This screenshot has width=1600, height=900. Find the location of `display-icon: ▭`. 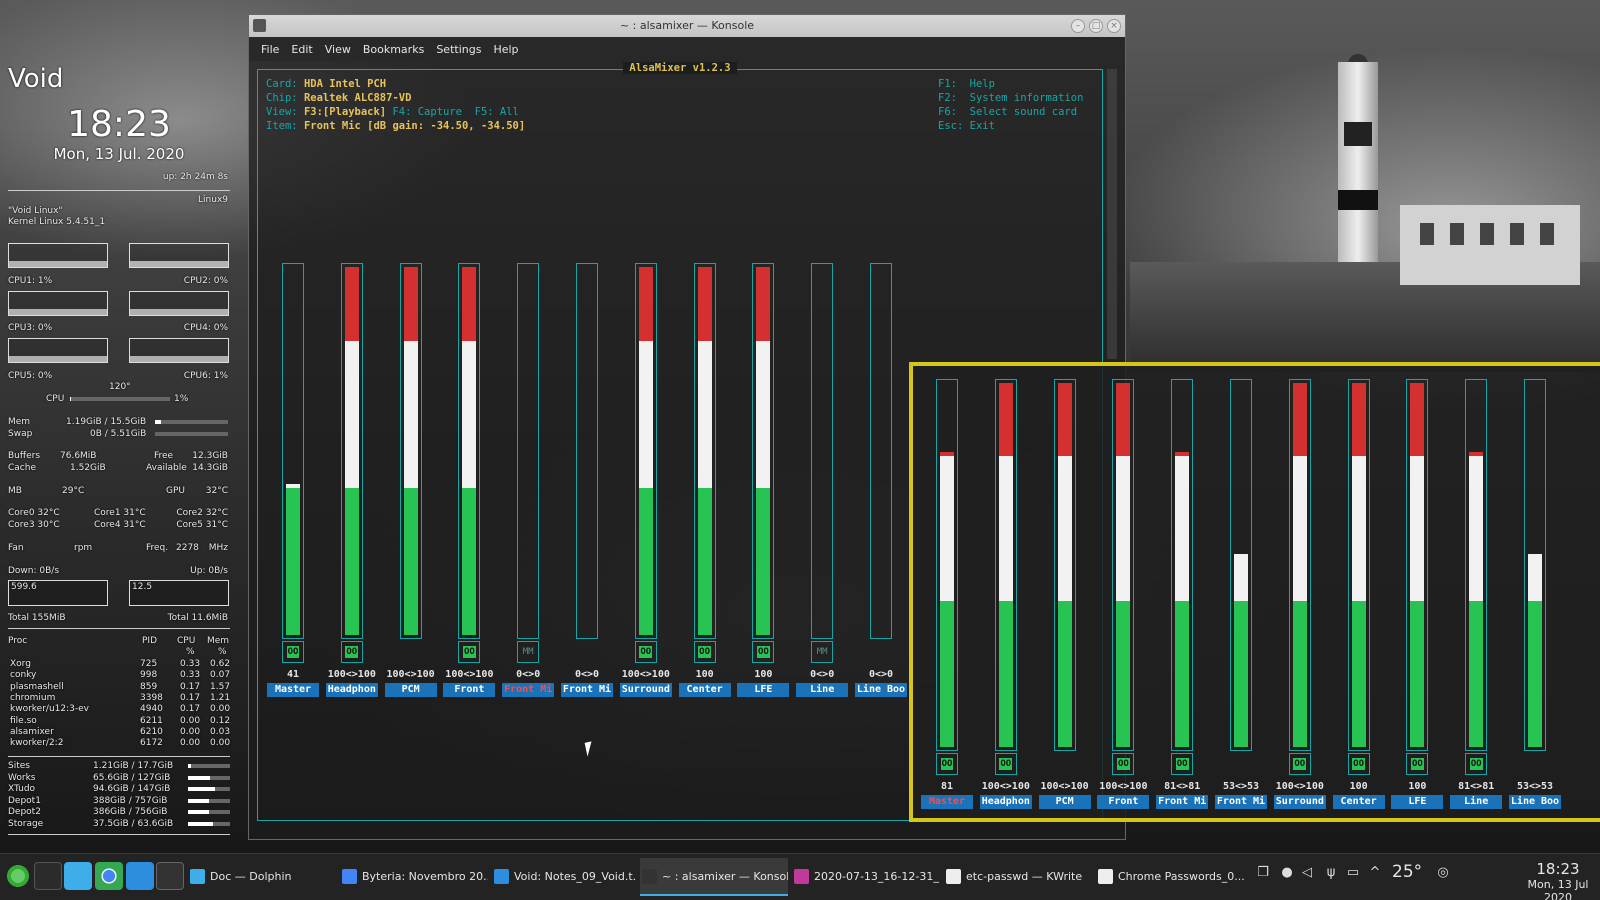

display-icon: ▭ is located at coordinates (1353, 873).